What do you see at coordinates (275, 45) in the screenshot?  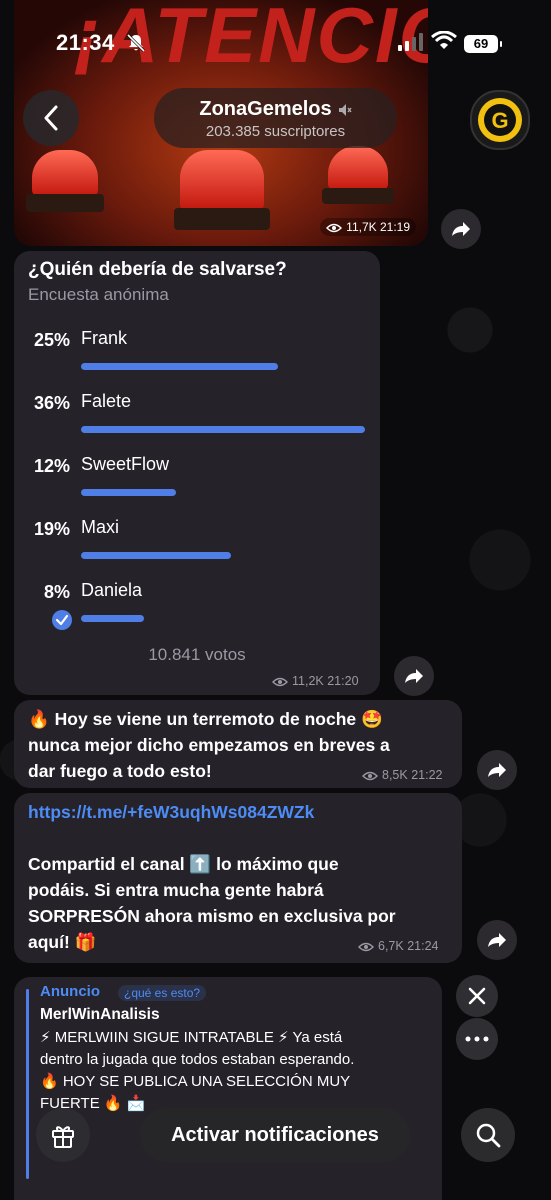 I see `status-bar: 21:34 69` at bounding box center [275, 45].